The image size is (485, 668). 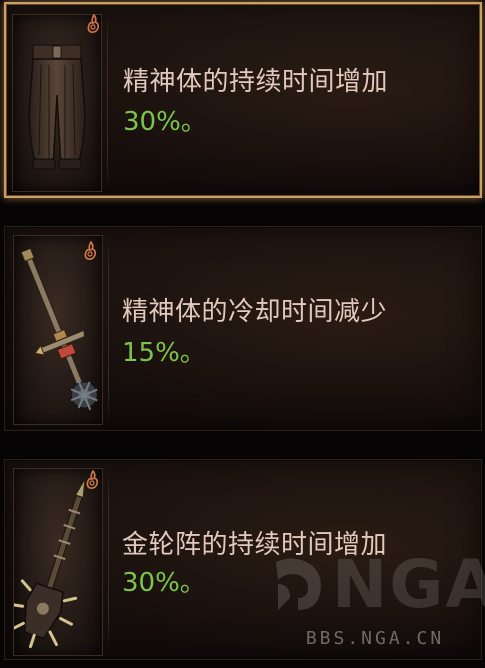 What do you see at coordinates (255, 545) in the screenshot?
I see `aspect-description: 金轮阵的持续时间增加` at bounding box center [255, 545].